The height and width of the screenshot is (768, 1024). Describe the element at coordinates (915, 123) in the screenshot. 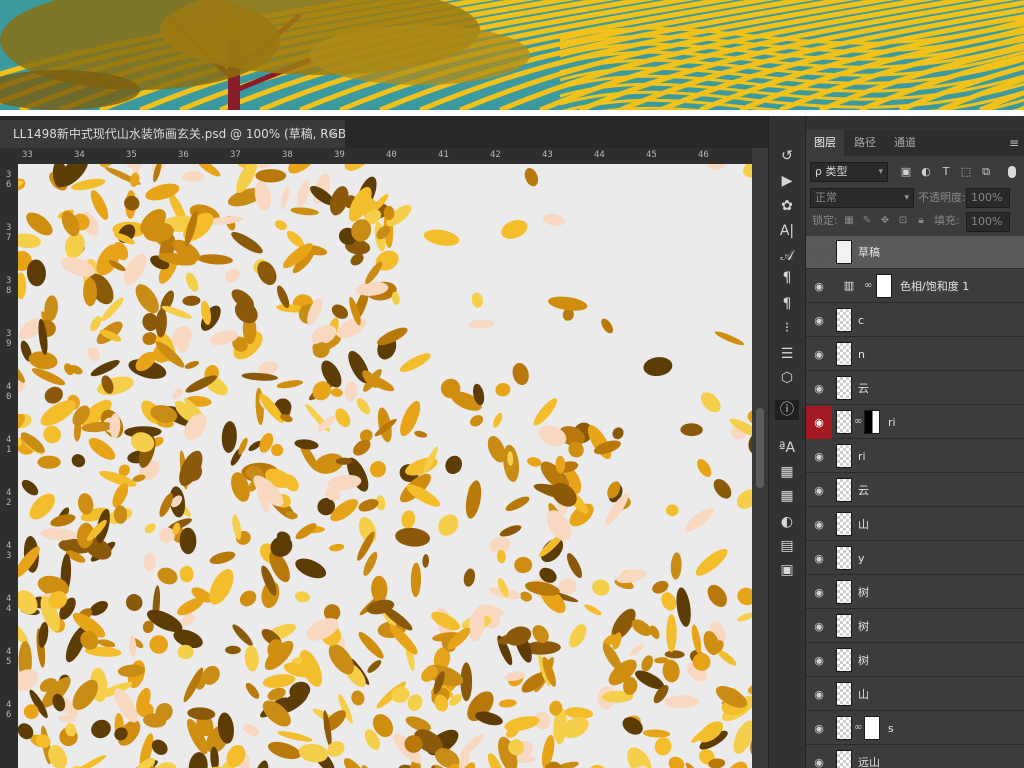

I see `panel-collapse-bar` at that location.